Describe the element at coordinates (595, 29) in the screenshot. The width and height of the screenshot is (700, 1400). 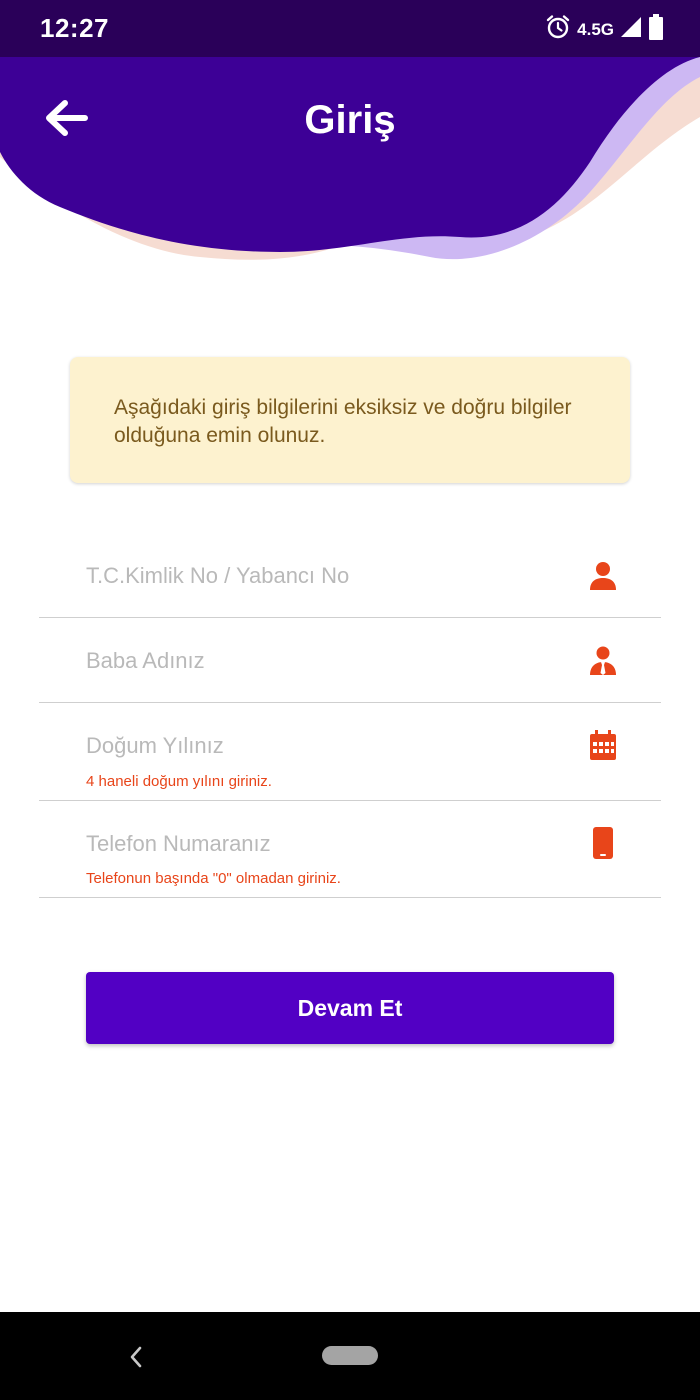
I see `network-type: 4.5G` at that location.